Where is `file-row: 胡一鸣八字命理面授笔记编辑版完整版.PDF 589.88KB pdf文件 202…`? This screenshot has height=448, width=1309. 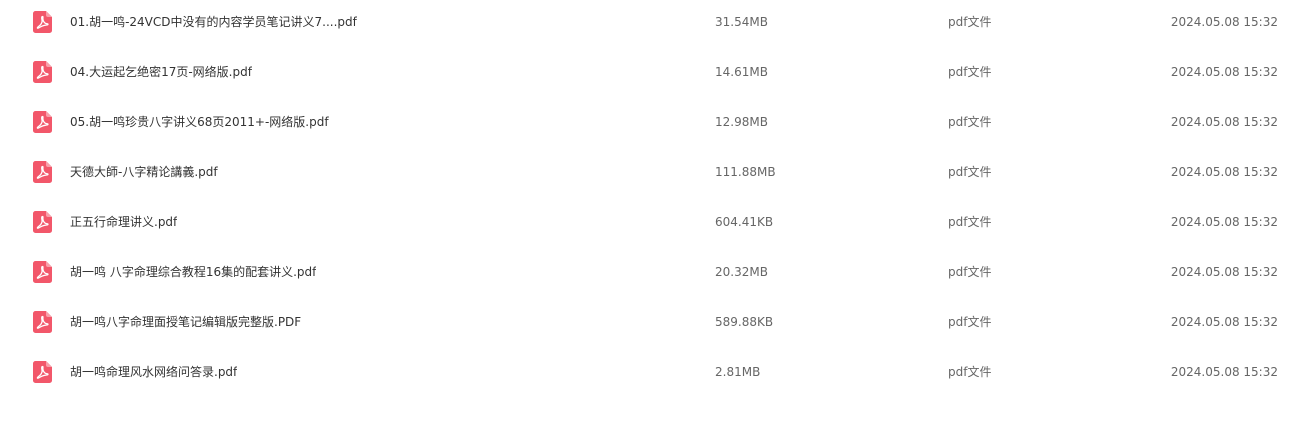
file-row: 胡一鸣八字命理面授笔记编辑版完整版.PDF 589.88KB pdf文件 202… is located at coordinates (654, 325).